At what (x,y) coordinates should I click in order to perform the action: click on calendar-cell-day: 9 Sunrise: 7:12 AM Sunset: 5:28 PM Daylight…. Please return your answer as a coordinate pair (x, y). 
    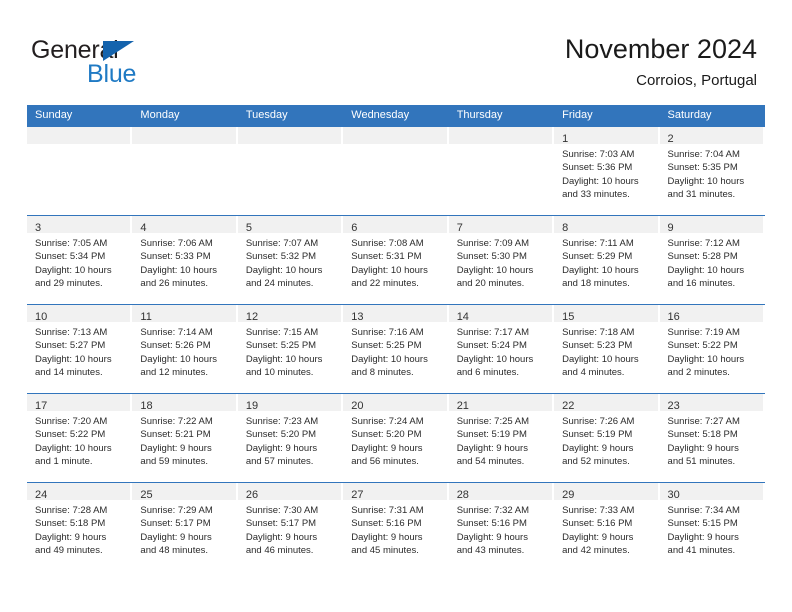
    Looking at the image, I should click on (712, 260).